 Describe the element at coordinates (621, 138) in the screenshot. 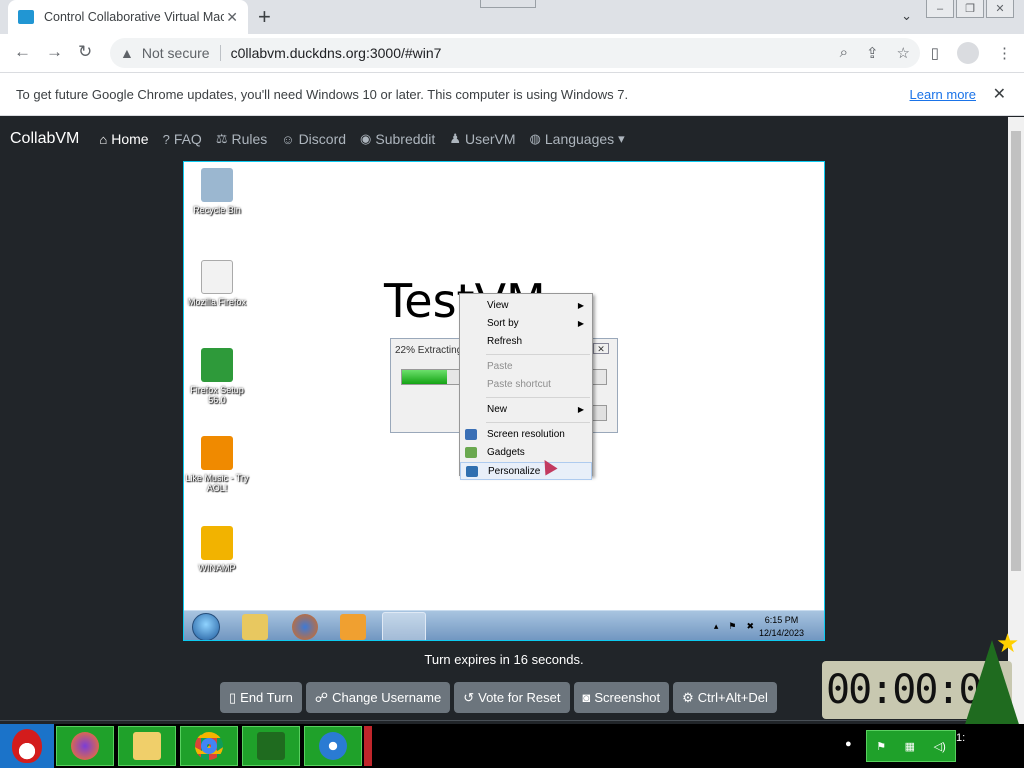

I see `caret-down-icon: ▾` at that location.